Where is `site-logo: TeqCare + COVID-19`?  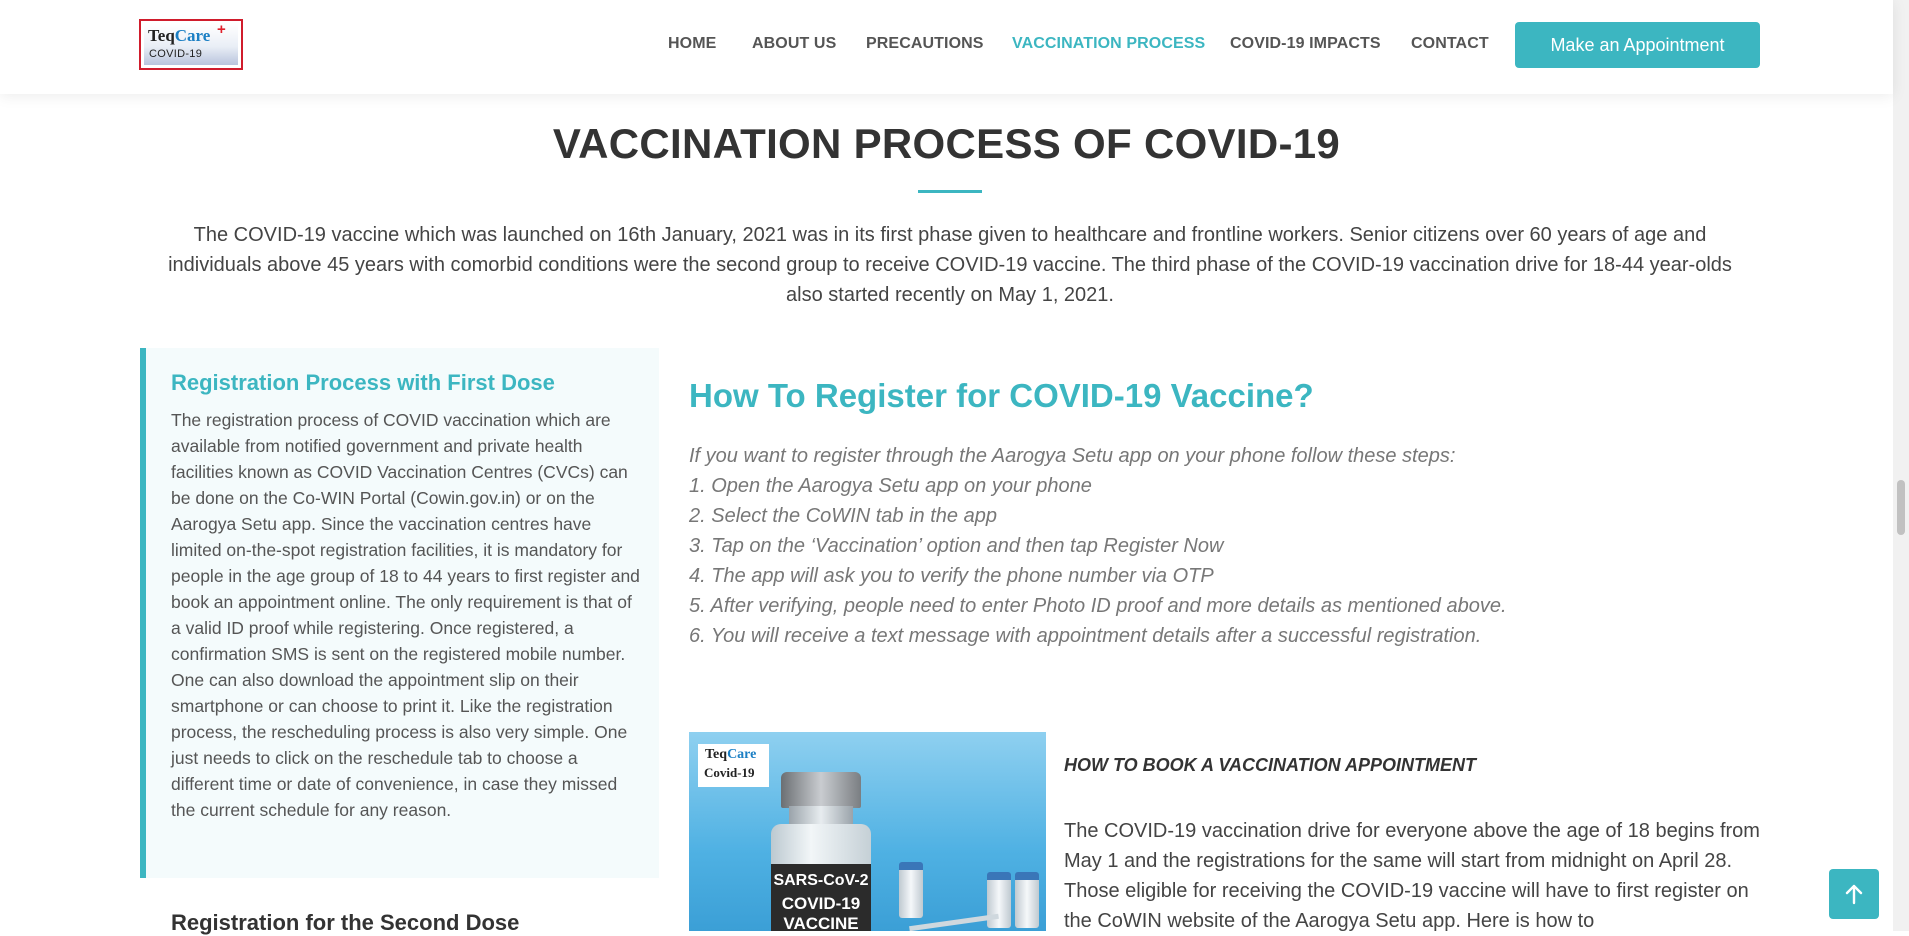
site-logo: TeqCare + COVID-19 is located at coordinates (191, 44).